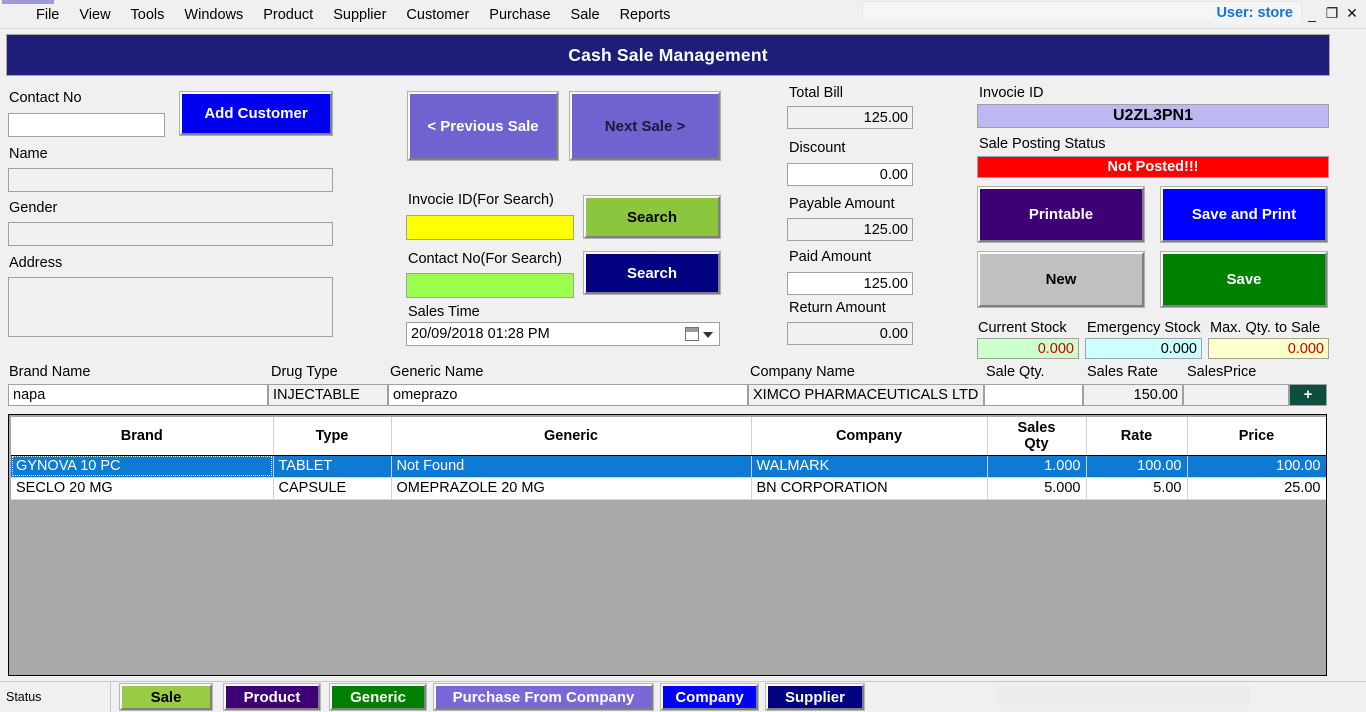  I want to click on cell-brand: GYNOVA 10 PC, so click(142, 466).